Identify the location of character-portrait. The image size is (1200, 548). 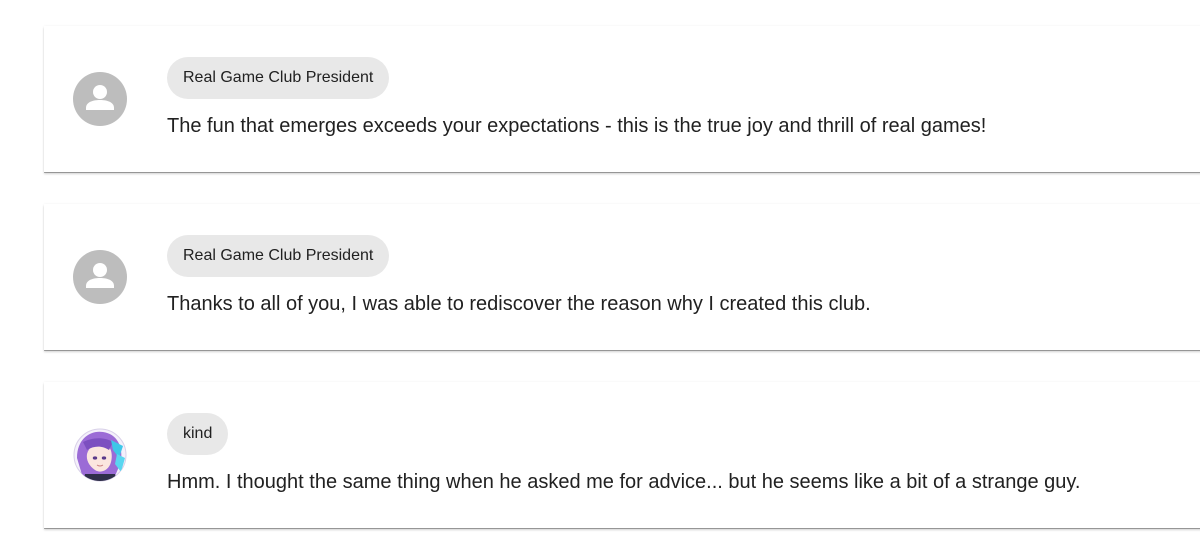
(100, 455).